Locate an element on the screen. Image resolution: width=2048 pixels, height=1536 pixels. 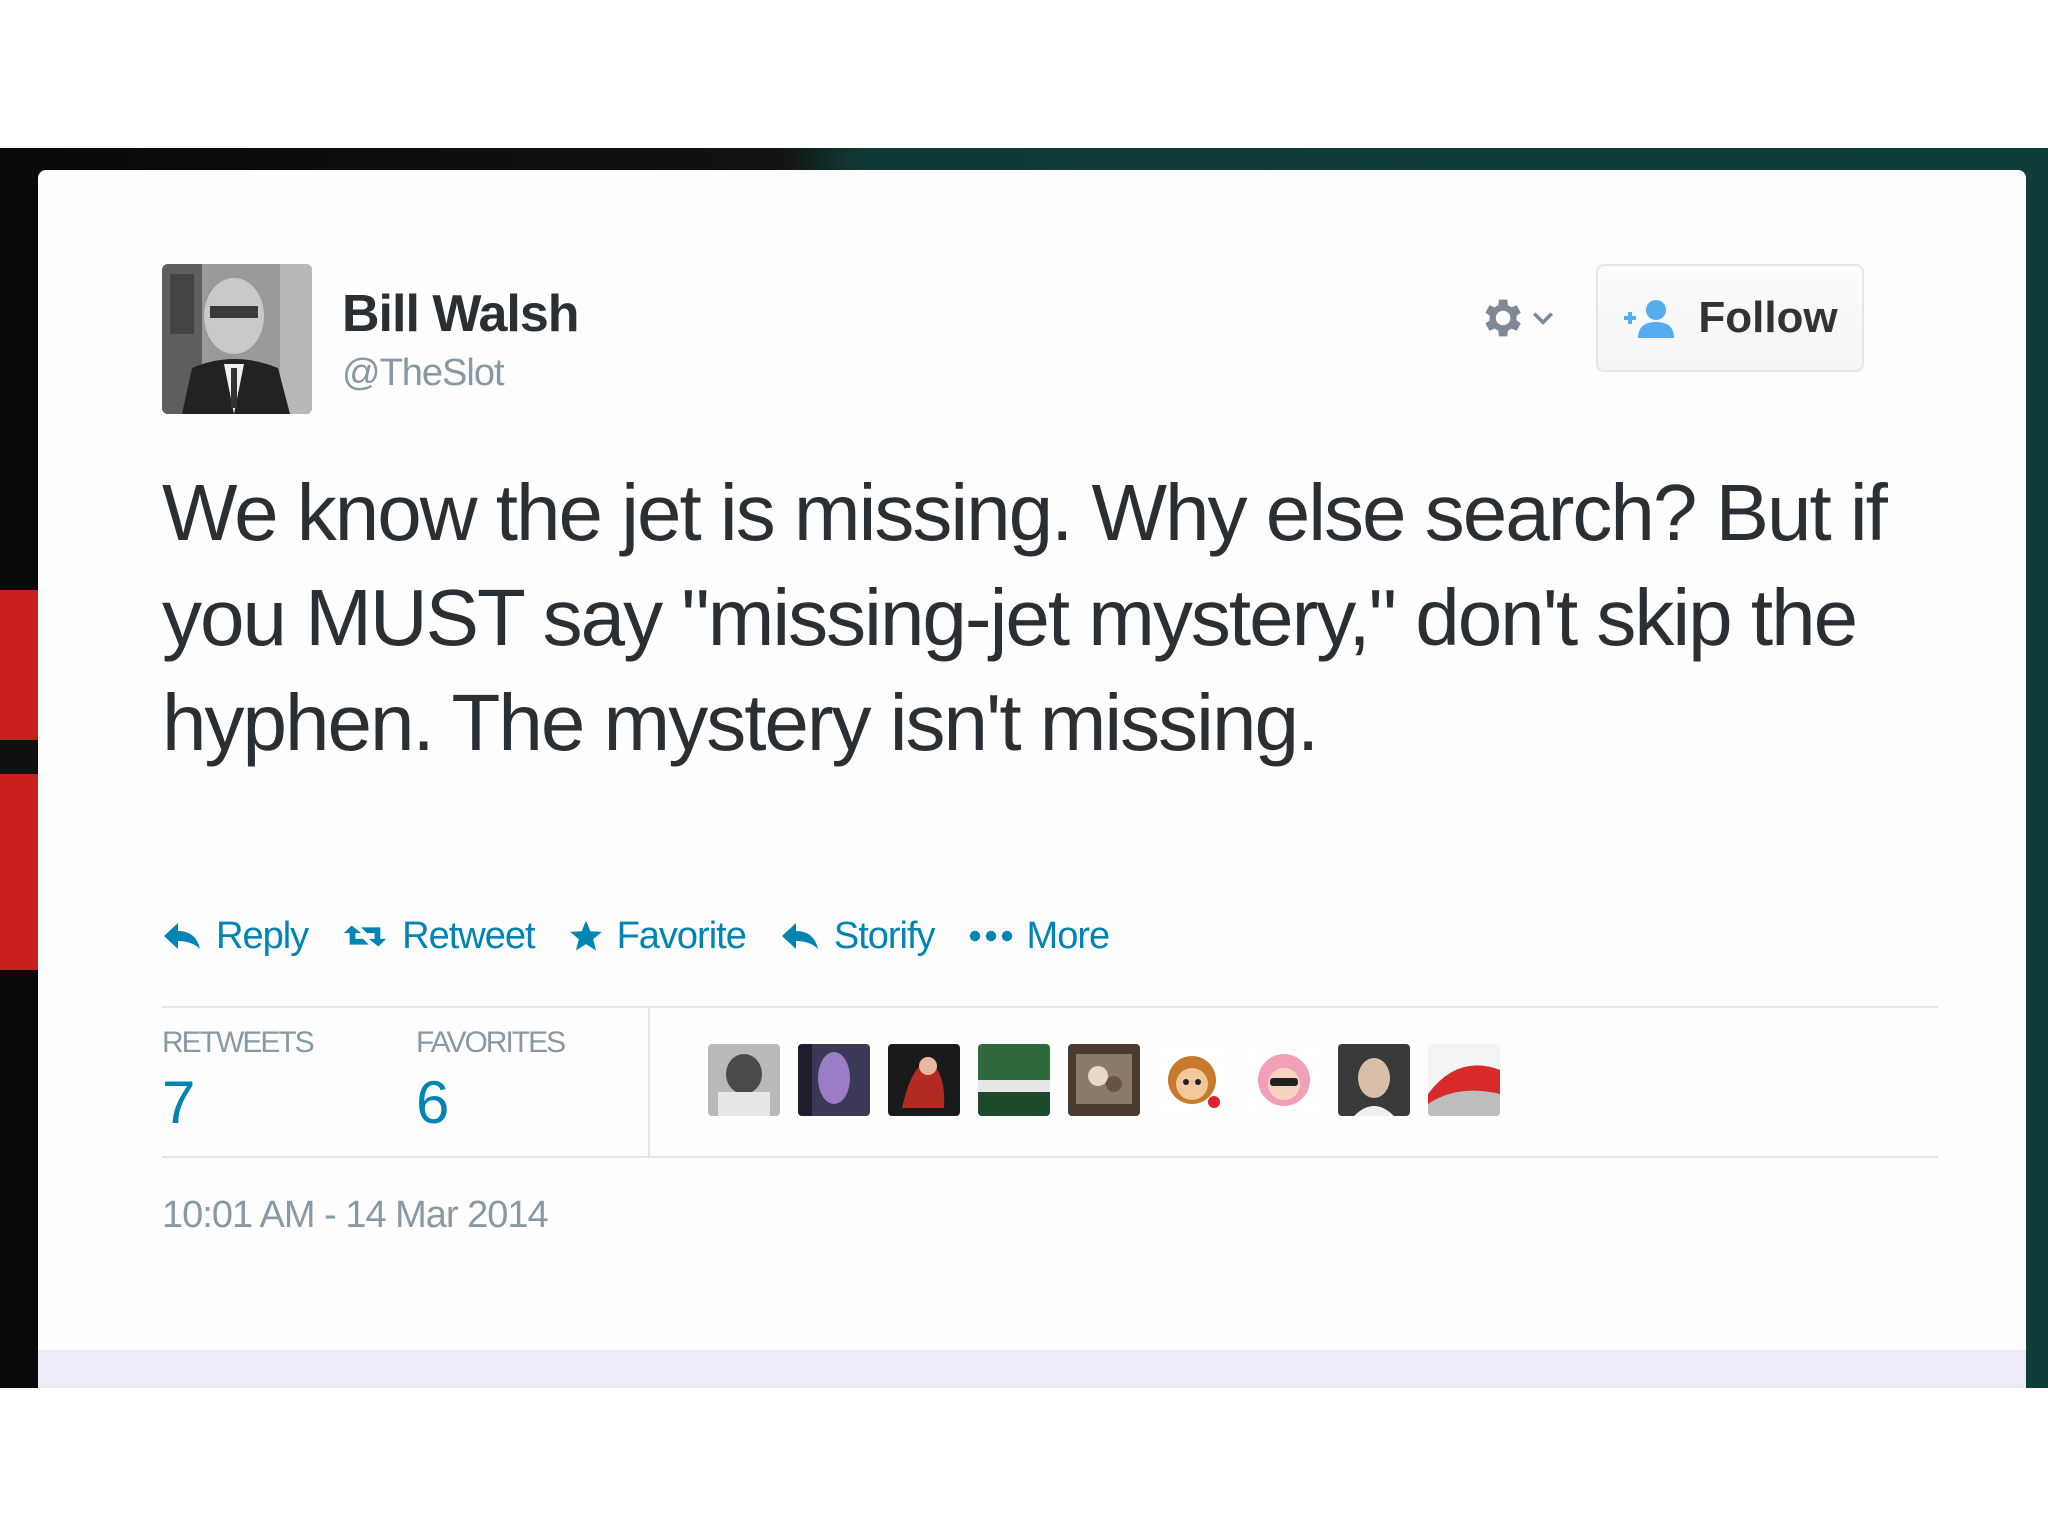
reply-icon is located at coordinates (182, 936).